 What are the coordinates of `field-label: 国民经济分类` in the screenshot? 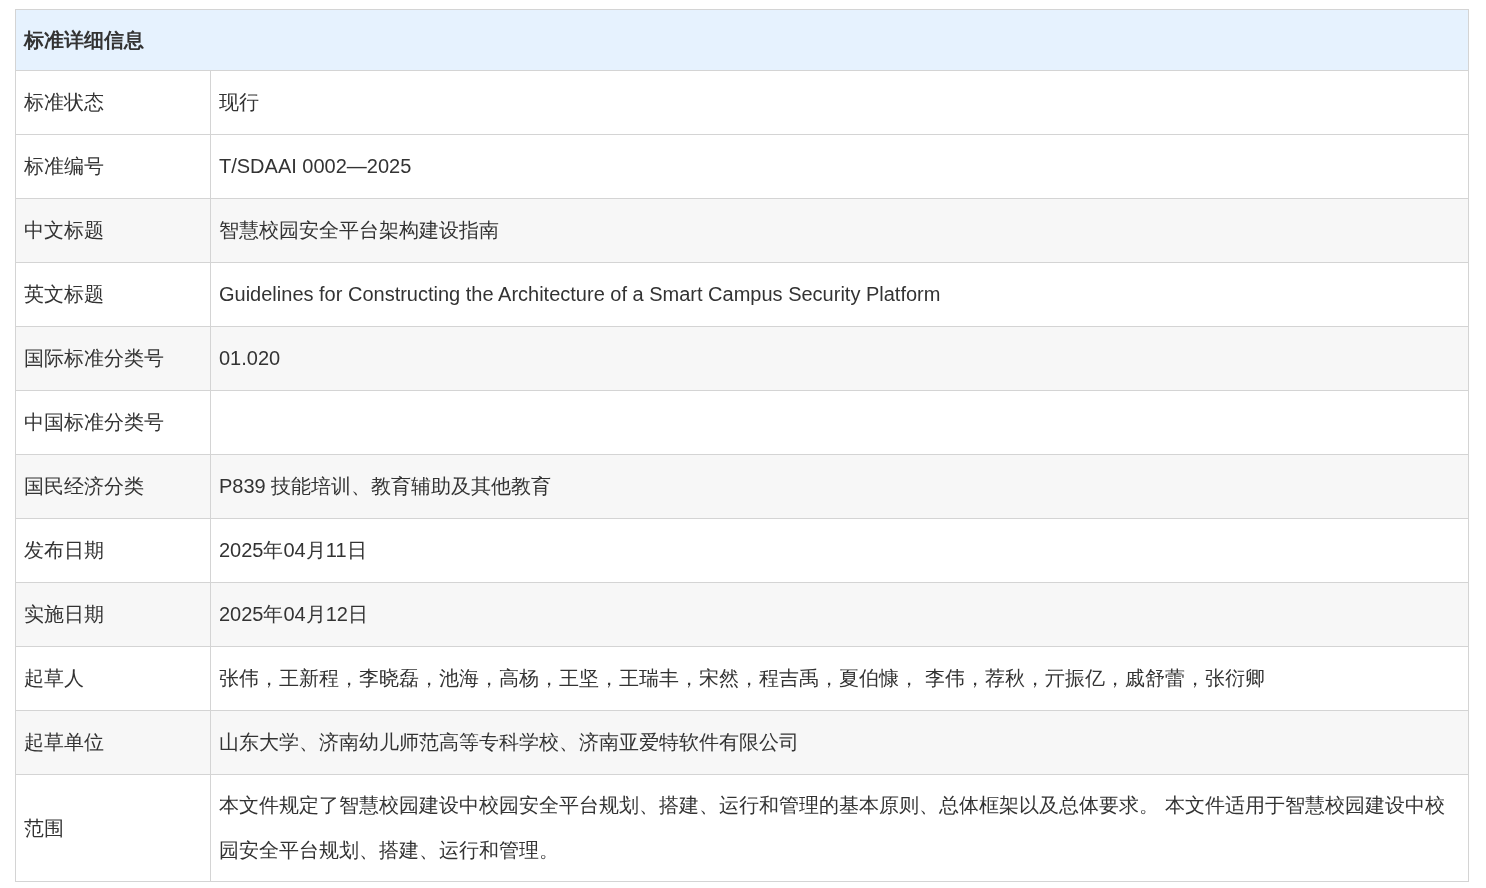 It's located at (113, 486).